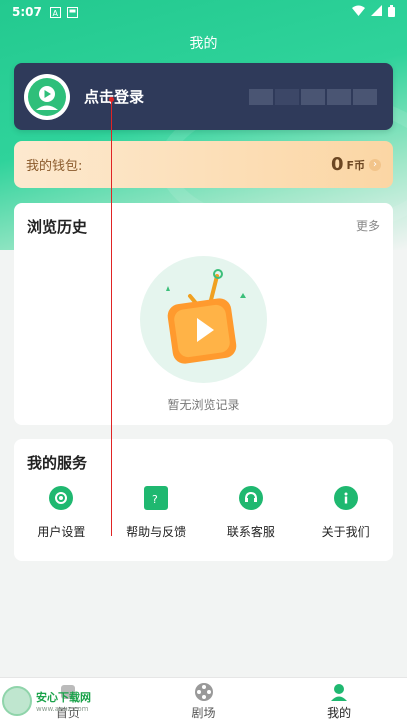 The image size is (407, 723). I want to click on history-empty-text: 暂无浏览记录, so click(203, 405).